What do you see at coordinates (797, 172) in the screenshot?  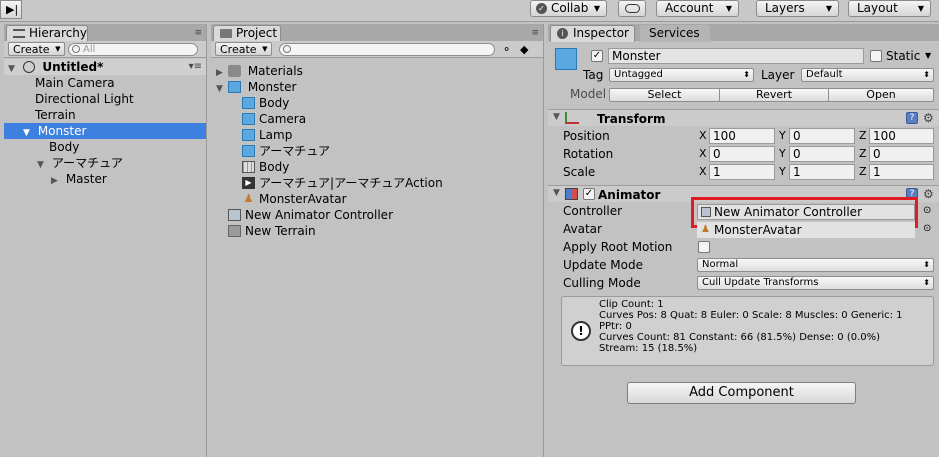 I see `field-value: 1` at bounding box center [797, 172].